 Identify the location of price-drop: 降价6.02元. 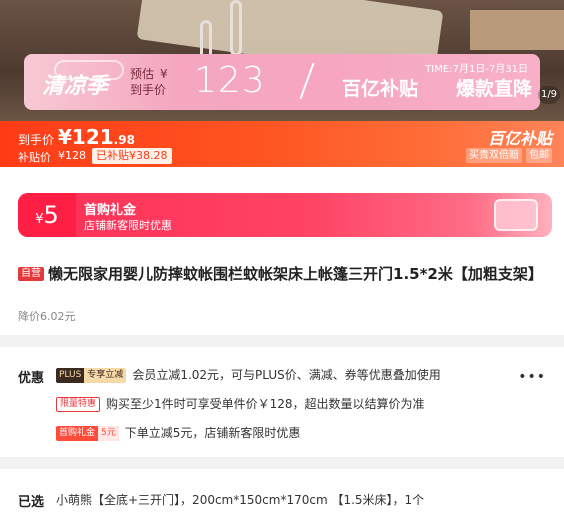
(47, 316).